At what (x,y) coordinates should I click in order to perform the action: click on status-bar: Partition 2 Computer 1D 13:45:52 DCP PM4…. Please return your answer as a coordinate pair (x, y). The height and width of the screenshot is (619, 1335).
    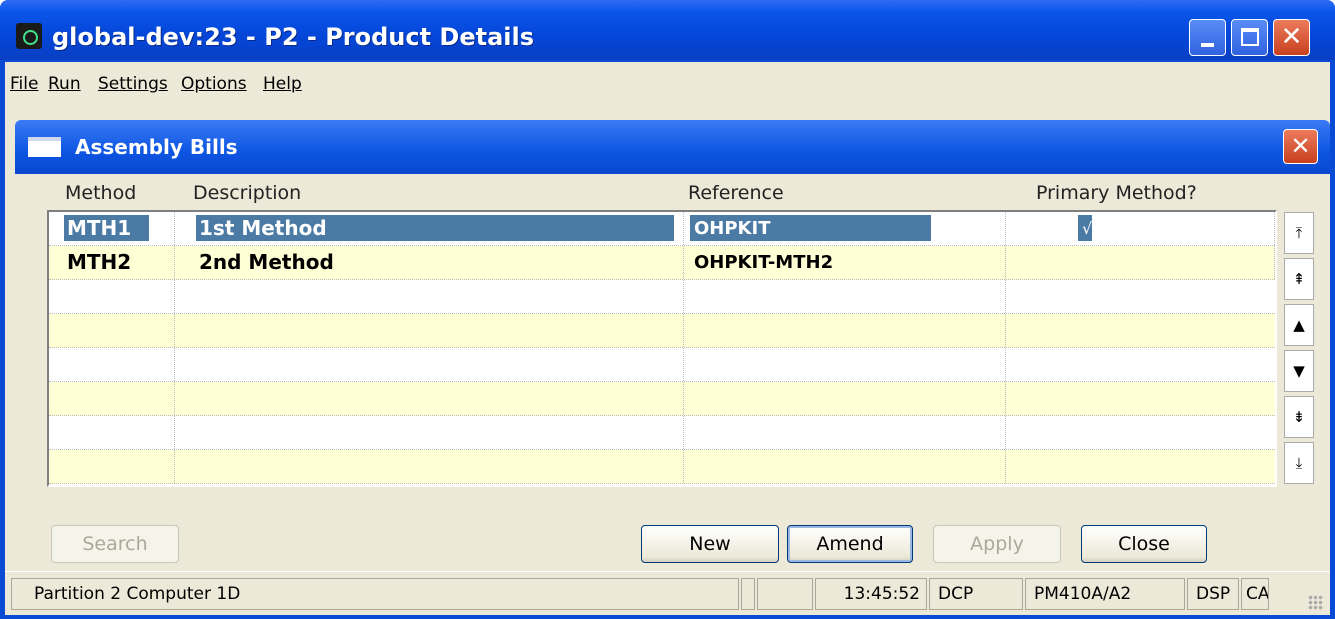
    Looking at the image, I should click on (667, 593).